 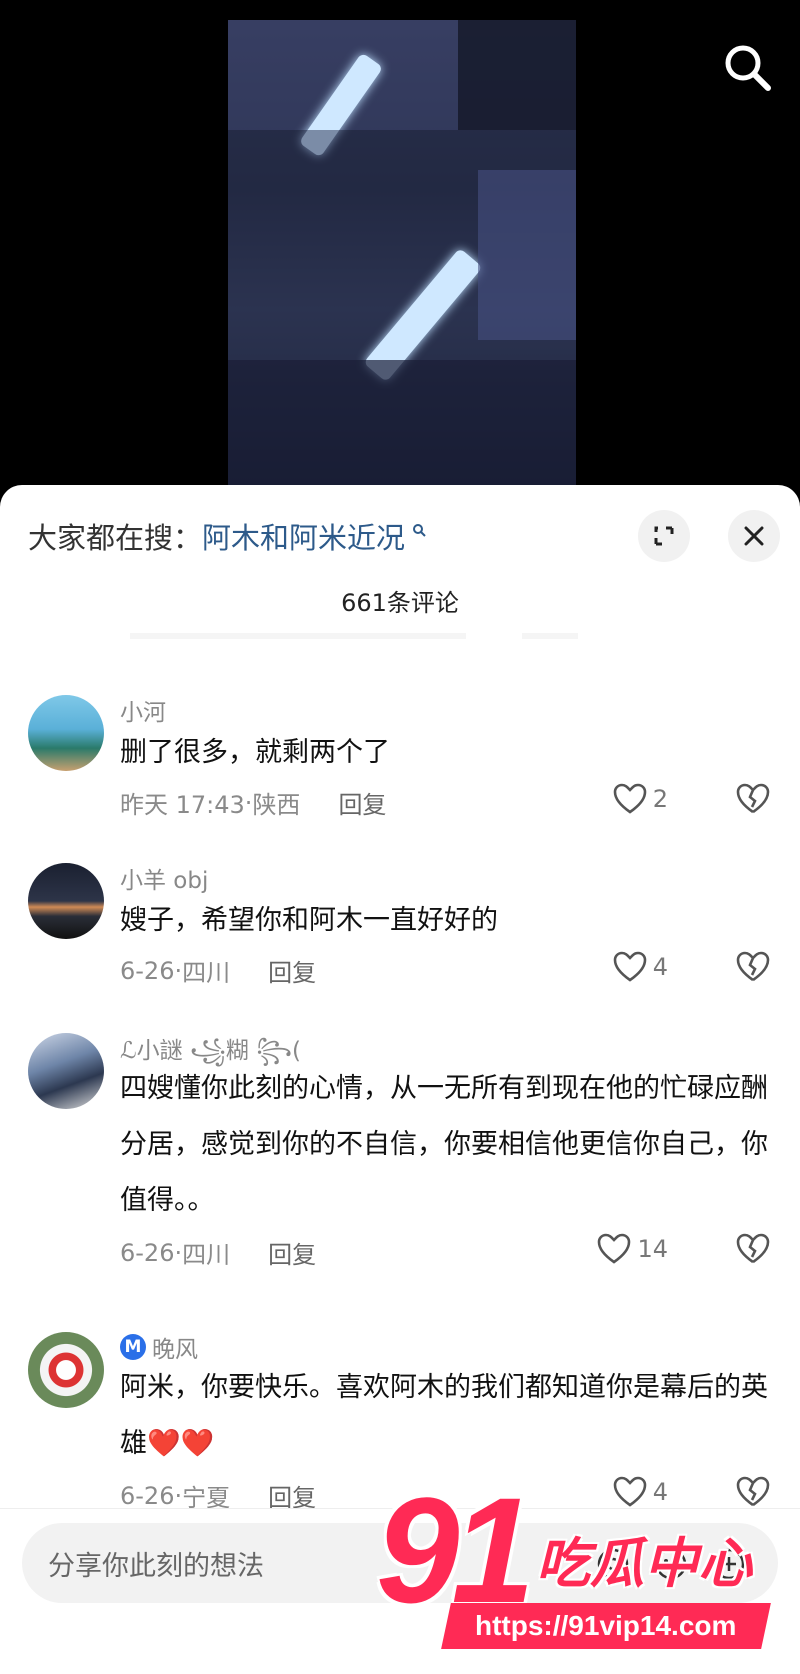 I want to click on comment-date: 昨天 17:43, so click(x=182, y=805).